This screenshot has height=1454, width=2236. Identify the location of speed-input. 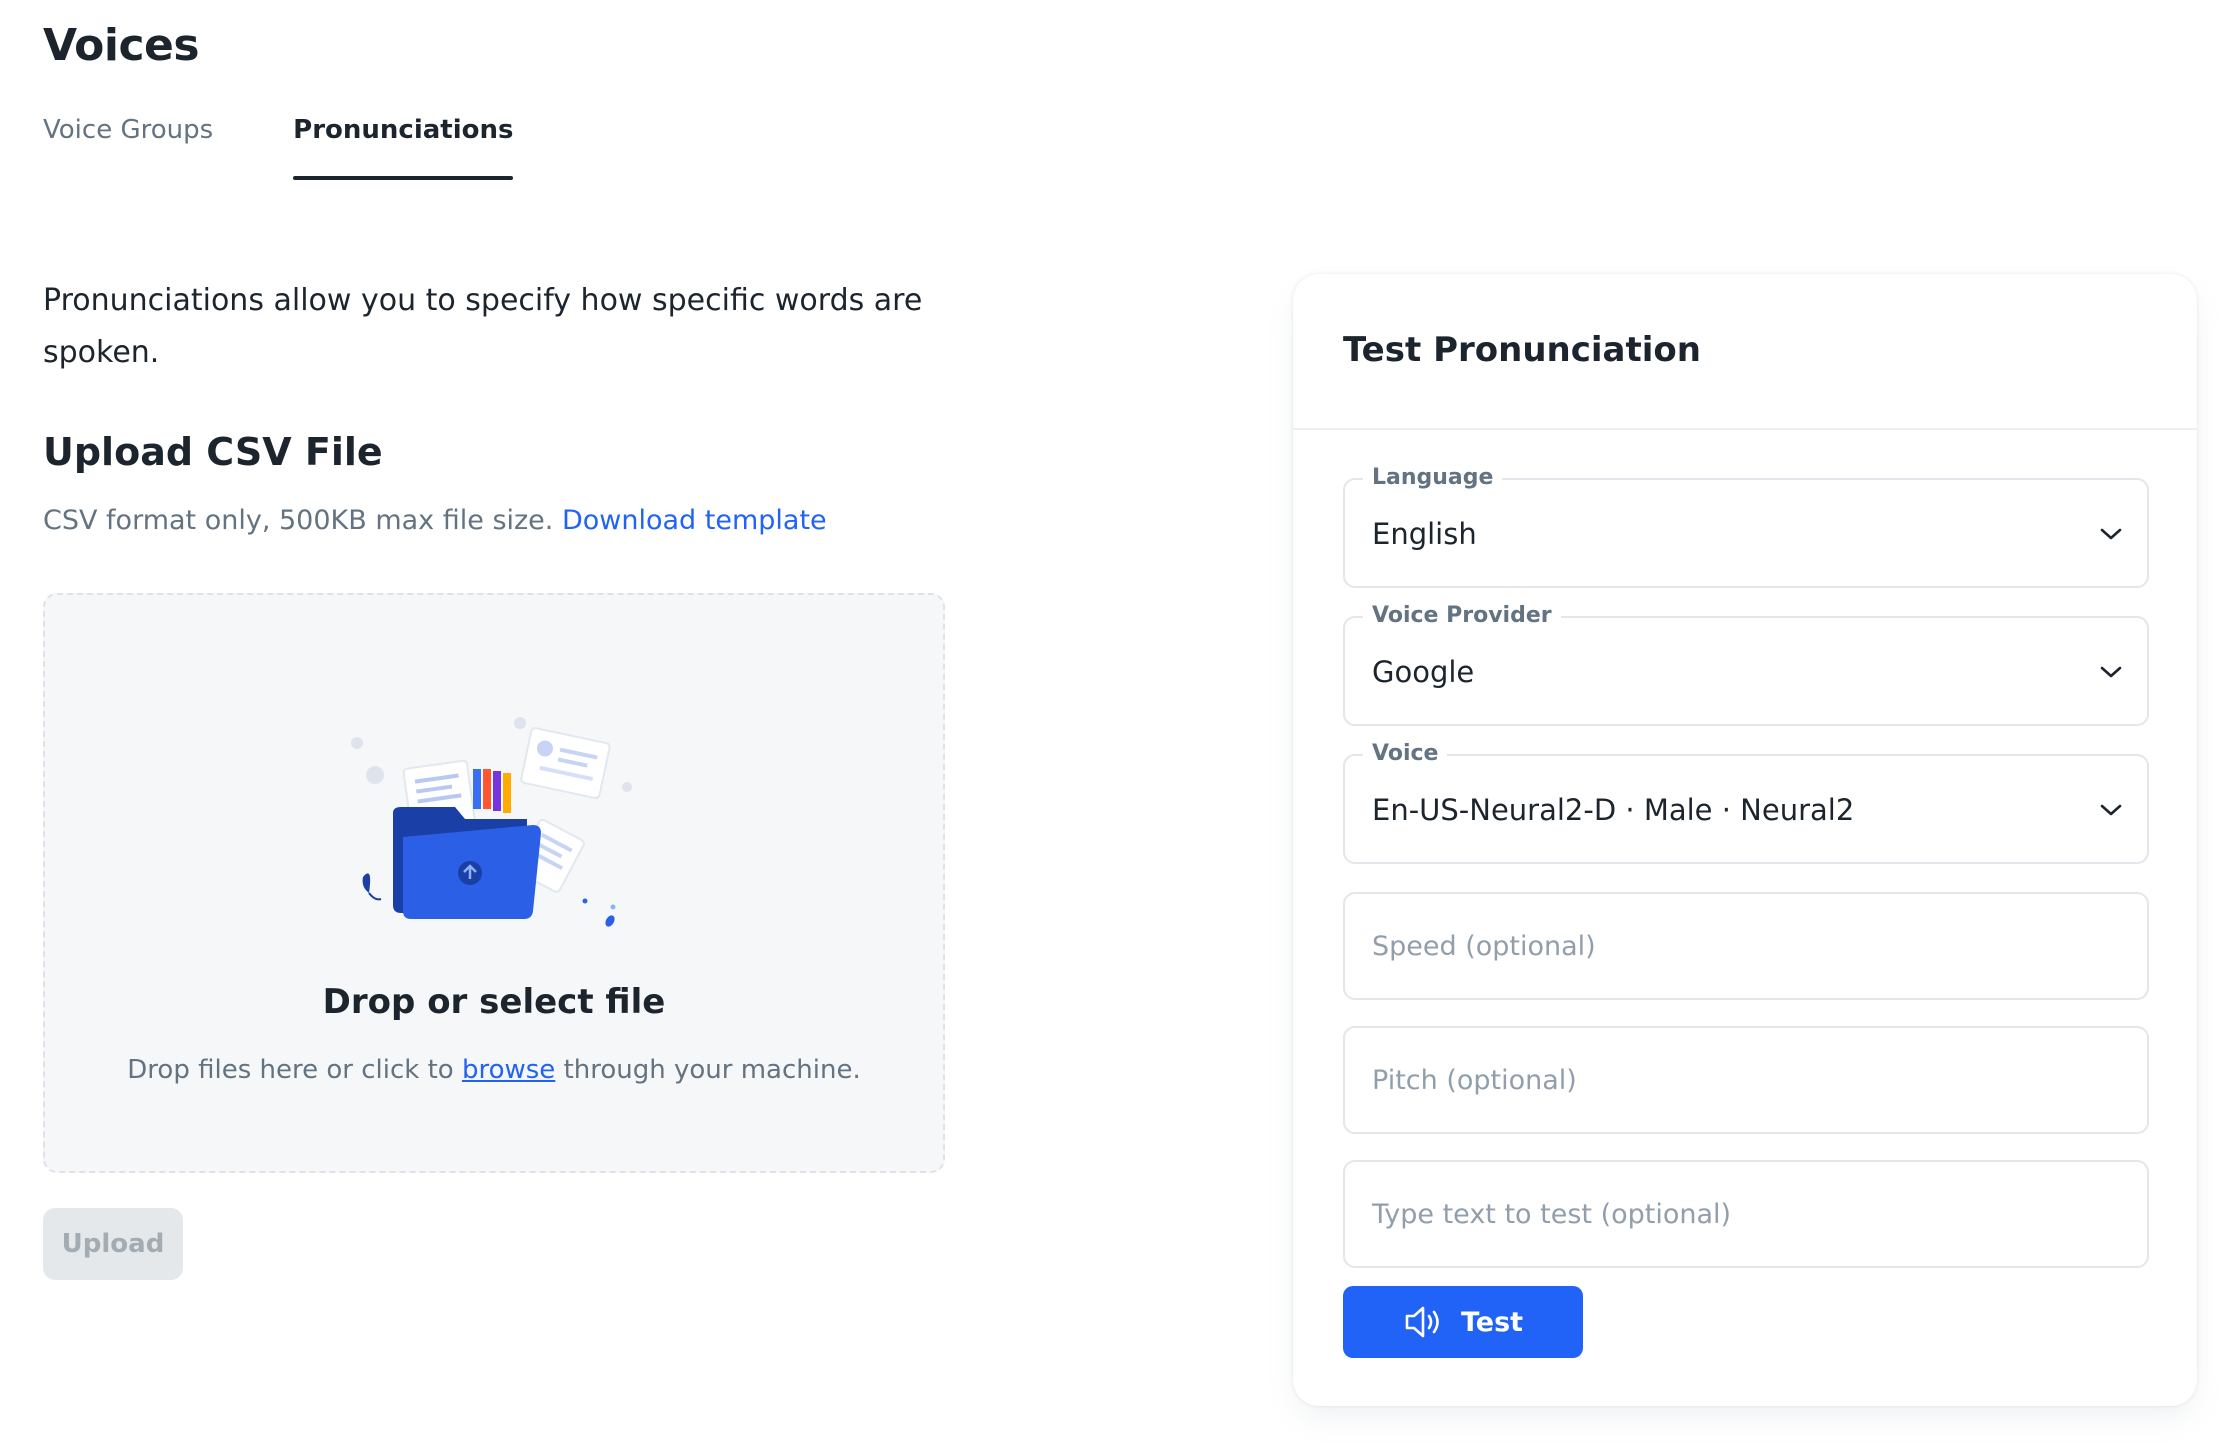
(1746, 946).